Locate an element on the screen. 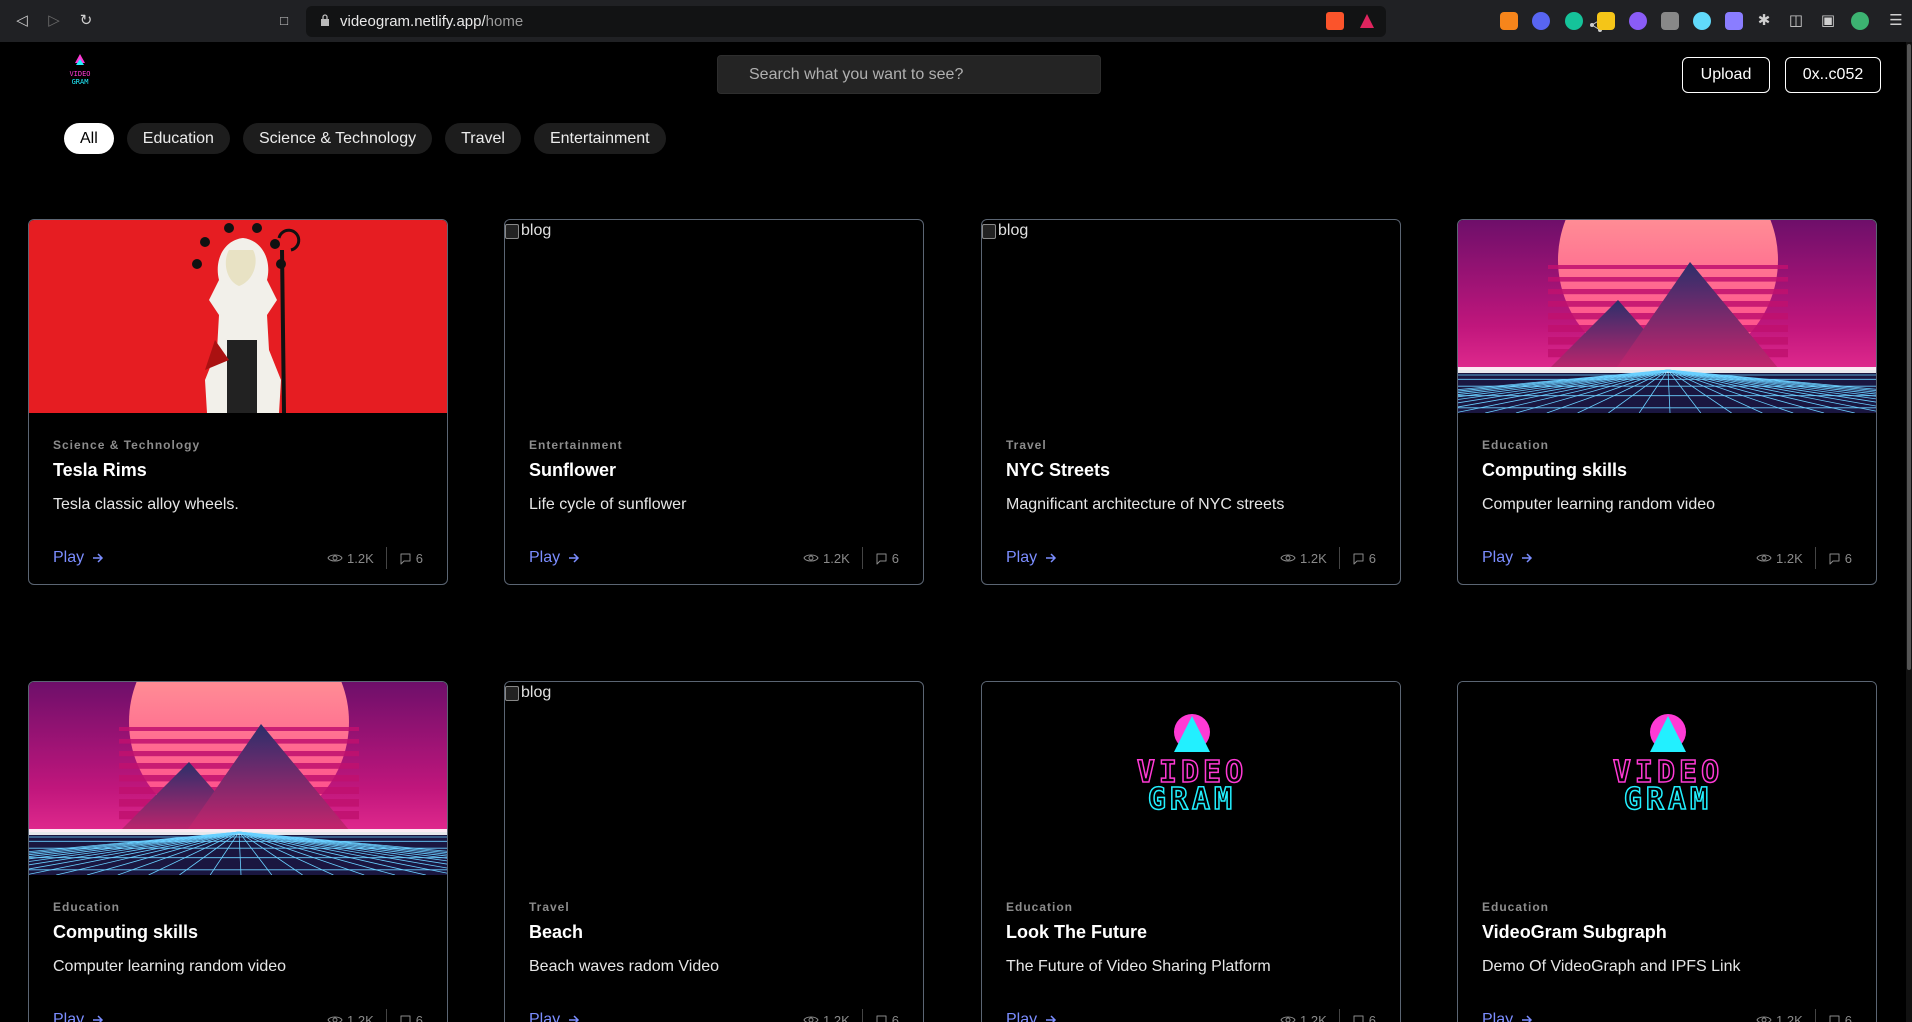 This screenshot has width=1912, height=1022. bookmark-icon: □ is located at coordinates (284, 21).